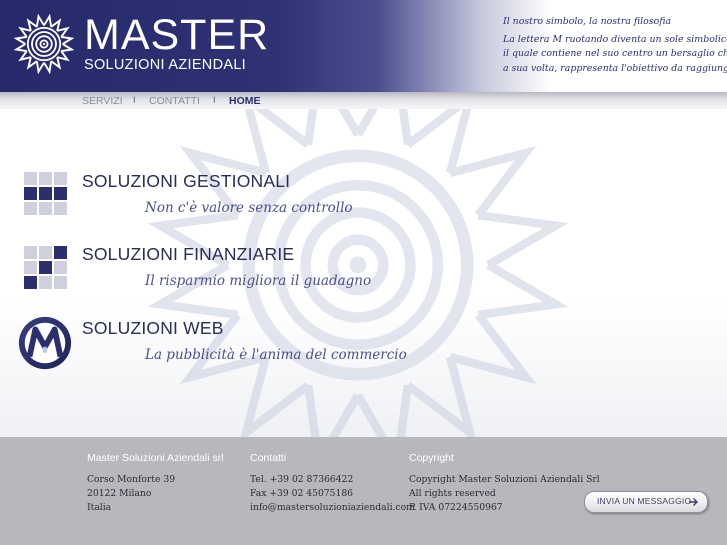  What do you see at coordinates (46, 194) in the screenshot?
I see `grid-squares-icon` at bounding box center [46, 194].